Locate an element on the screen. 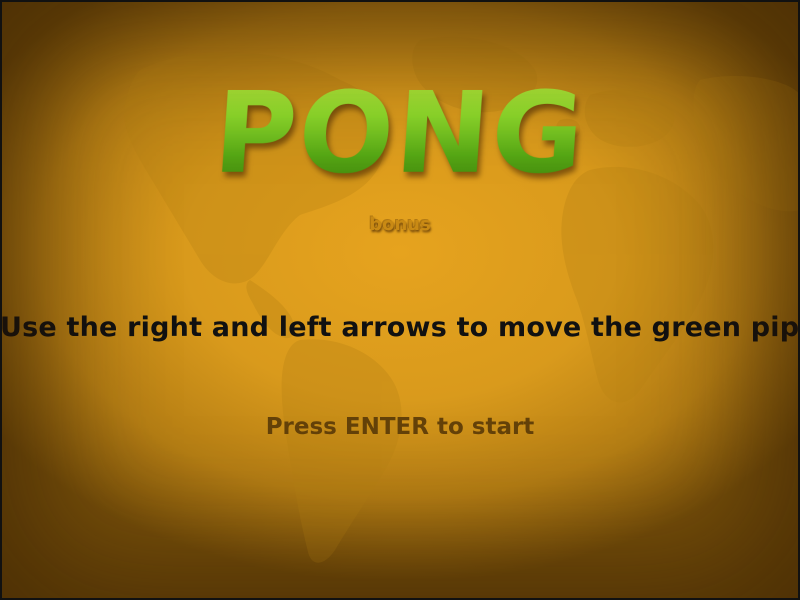 This screenshot has width=800, height=600. game-subtitle: bonus is located at coordinates (400, 224).